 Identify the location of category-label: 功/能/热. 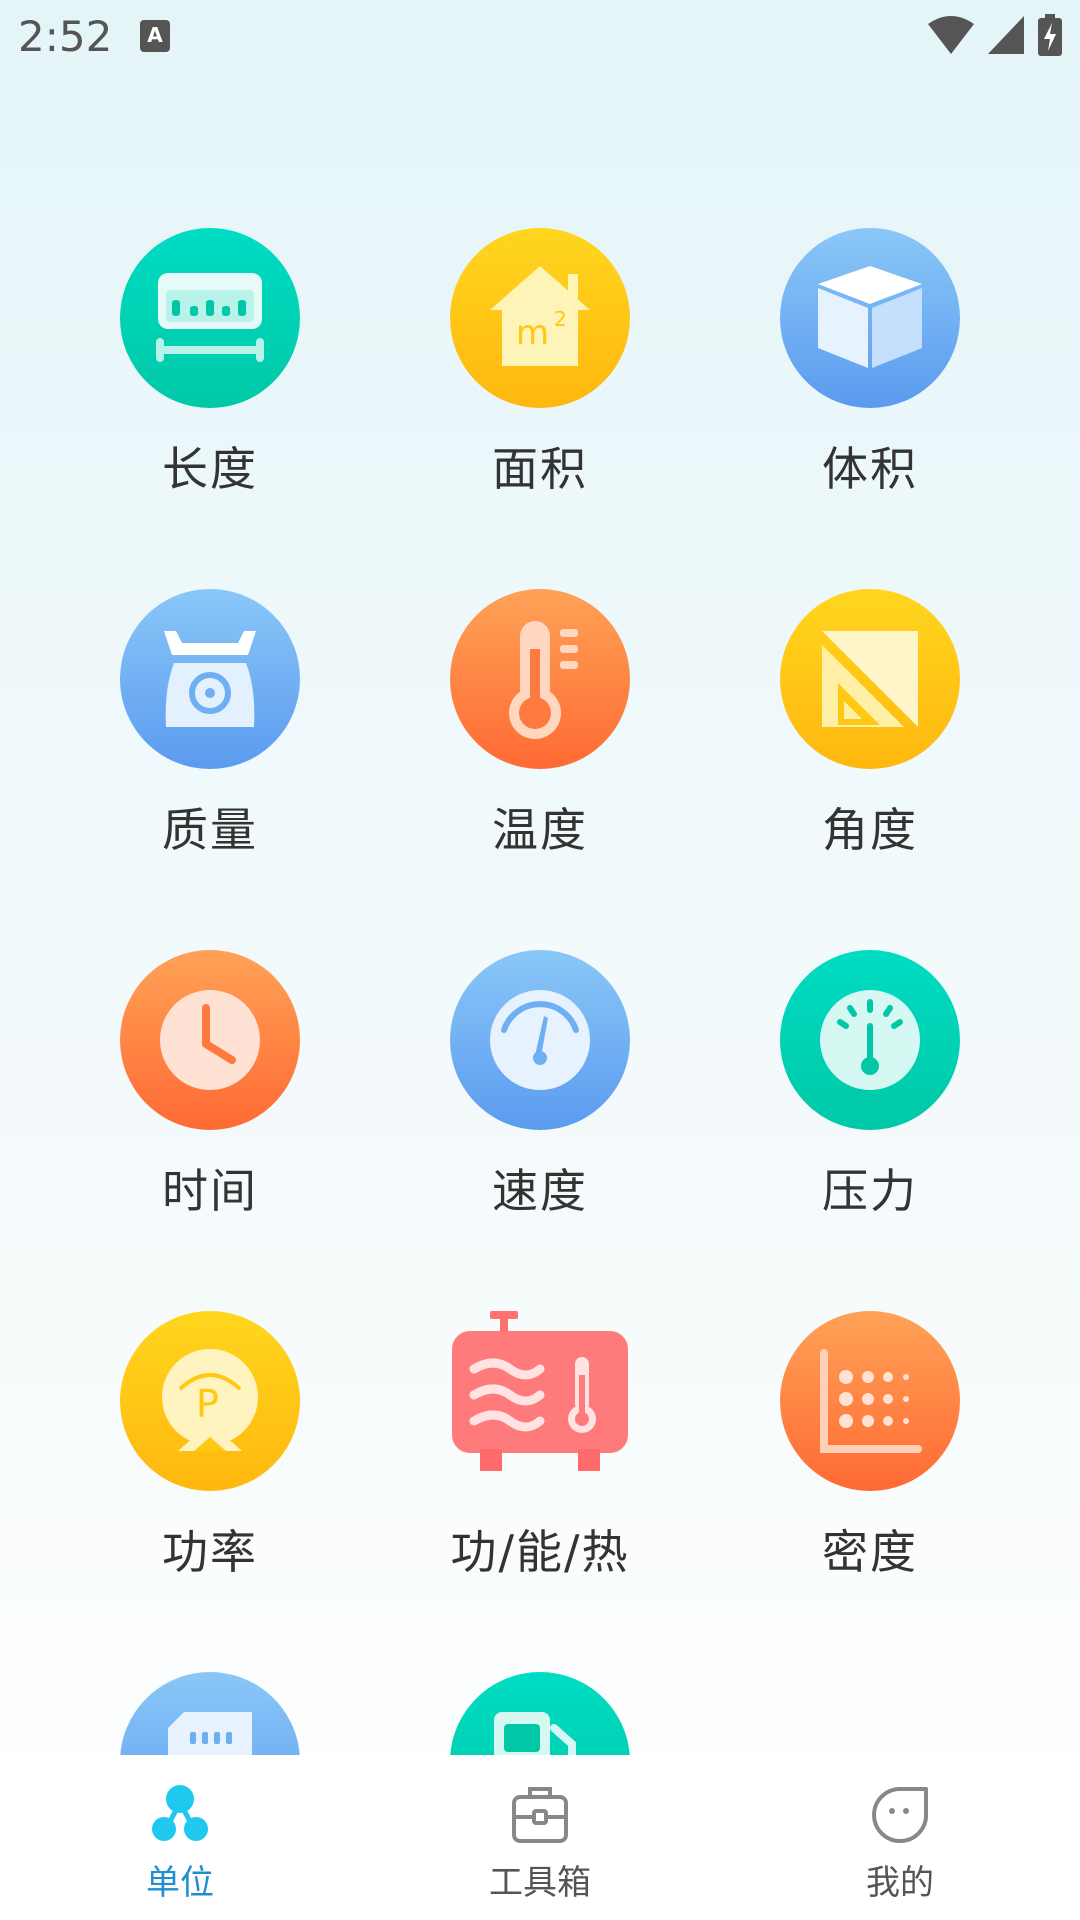
(540, 1552).